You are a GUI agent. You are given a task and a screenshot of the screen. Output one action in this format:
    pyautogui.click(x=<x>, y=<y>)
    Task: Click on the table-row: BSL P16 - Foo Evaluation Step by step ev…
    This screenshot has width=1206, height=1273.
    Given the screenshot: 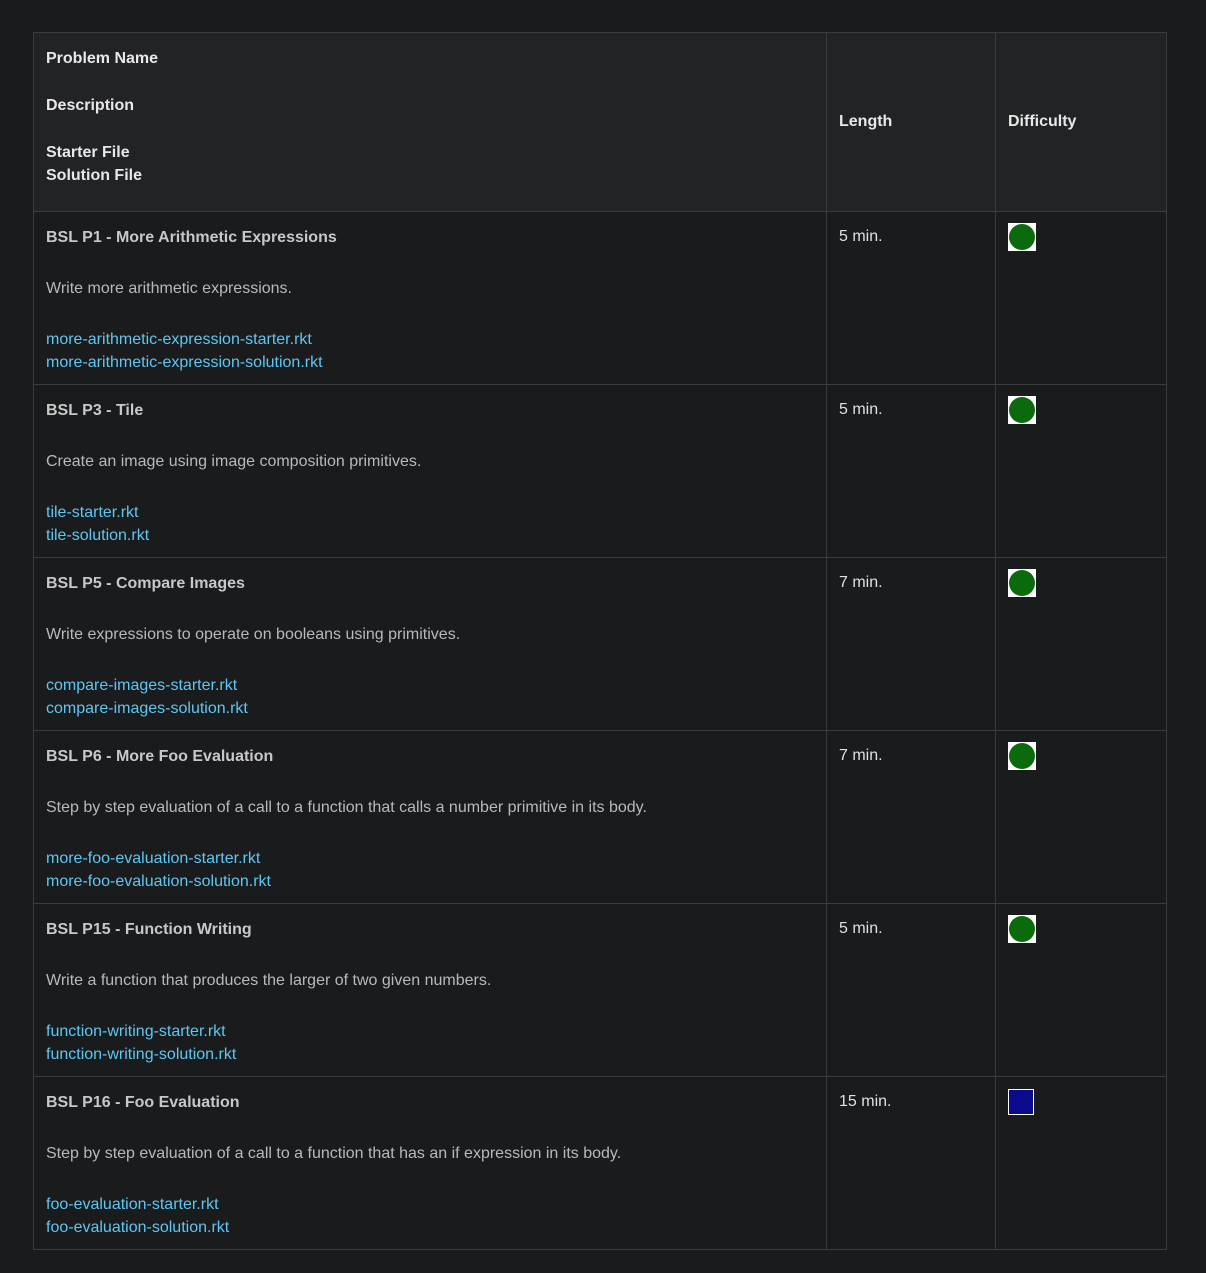 What is the action you would take?
    pyautogui.click(x=600, y=1163)
    